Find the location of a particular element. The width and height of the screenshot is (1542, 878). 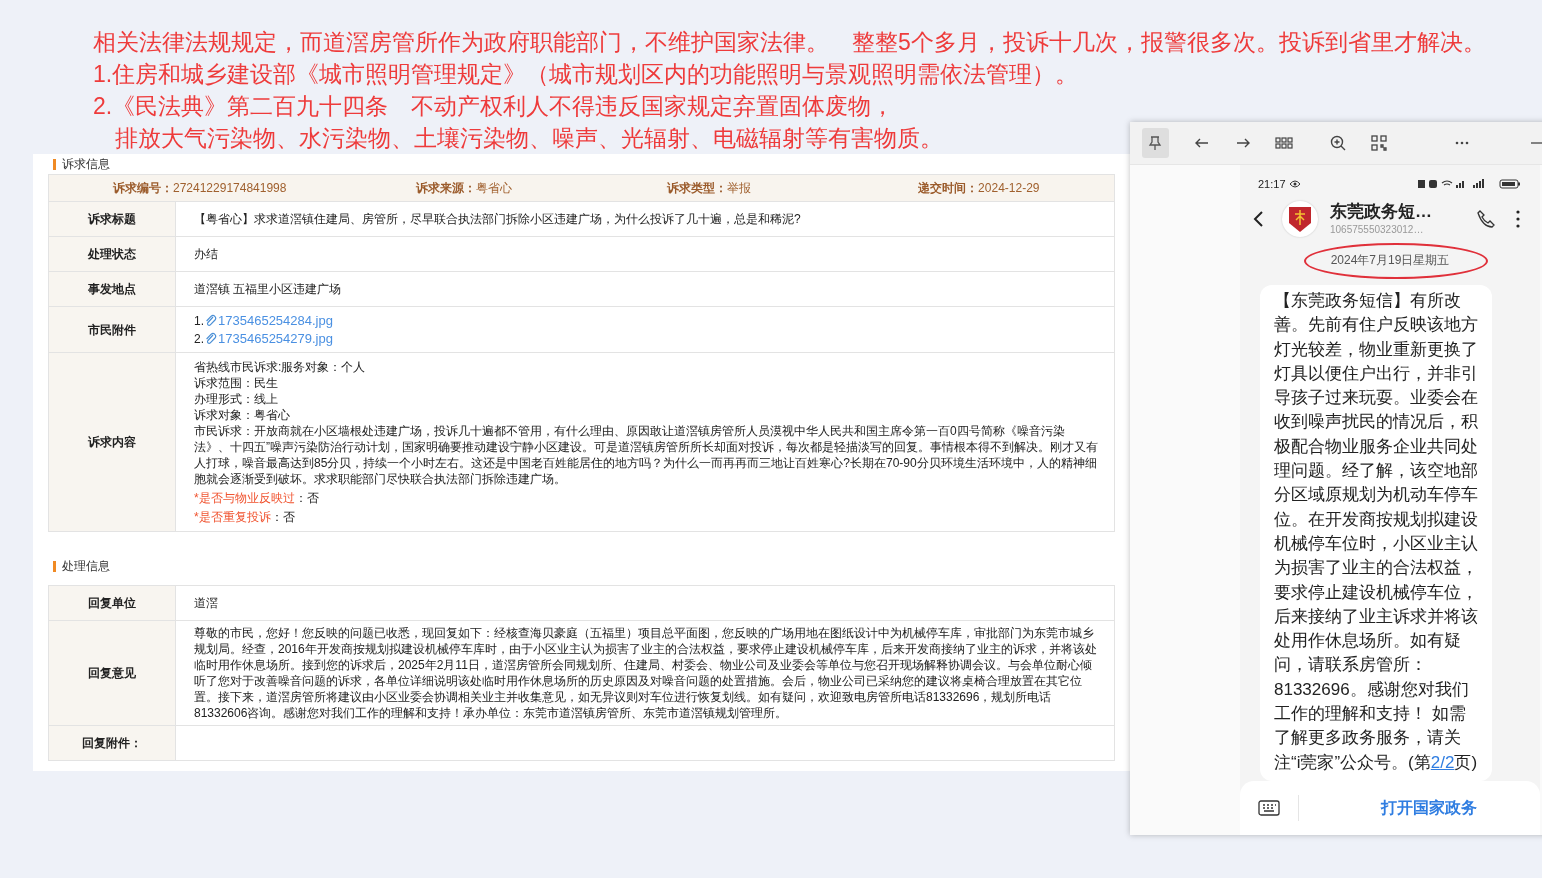

annotation-text: 相关法律法规规定，而道滘房管所作为政府职能部门，不维护国家法律。 整整5个多月，投诉十几次，报警很多次。投诉到省里才解决。 is located at coordinates (789, 42).